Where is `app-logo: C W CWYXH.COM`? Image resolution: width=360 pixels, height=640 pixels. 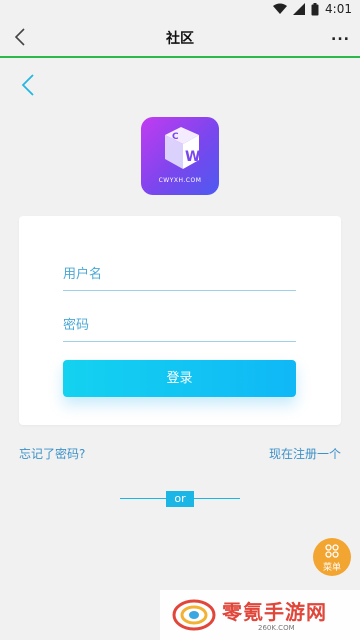 app-logo: C W CWYXH.COM is located at coordinates (180, 156).